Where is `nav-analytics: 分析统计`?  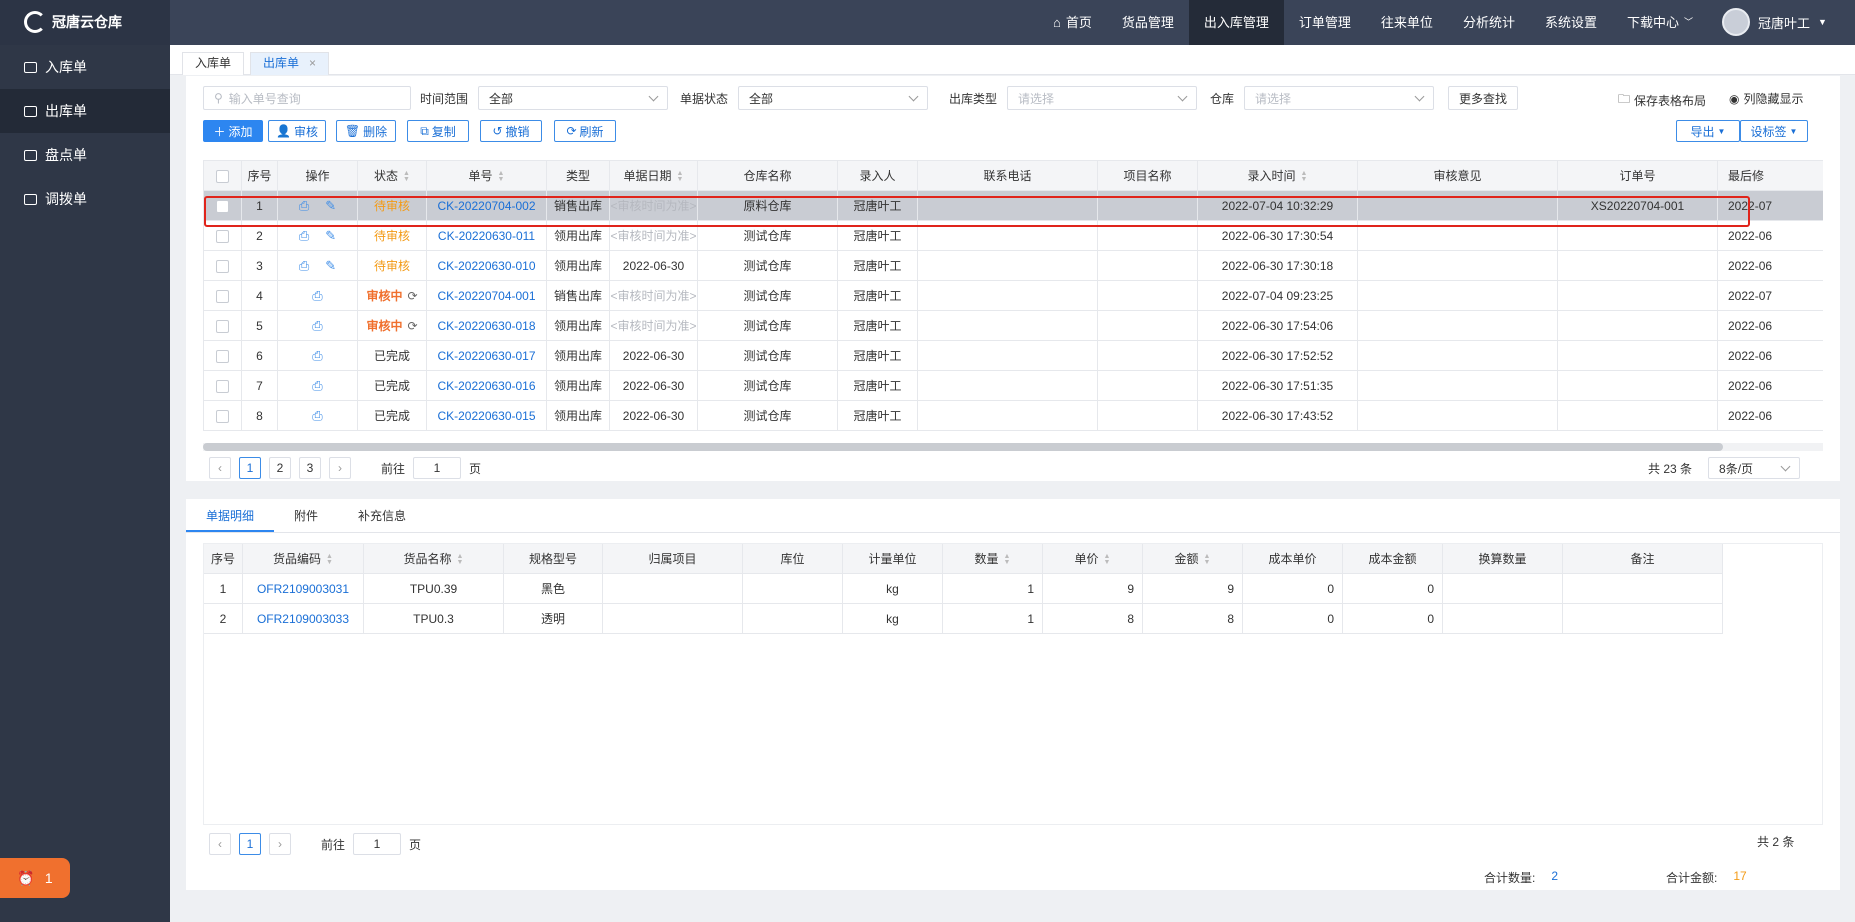 nav-analytics: 分析统计 is located at coordinates (1489, 22).